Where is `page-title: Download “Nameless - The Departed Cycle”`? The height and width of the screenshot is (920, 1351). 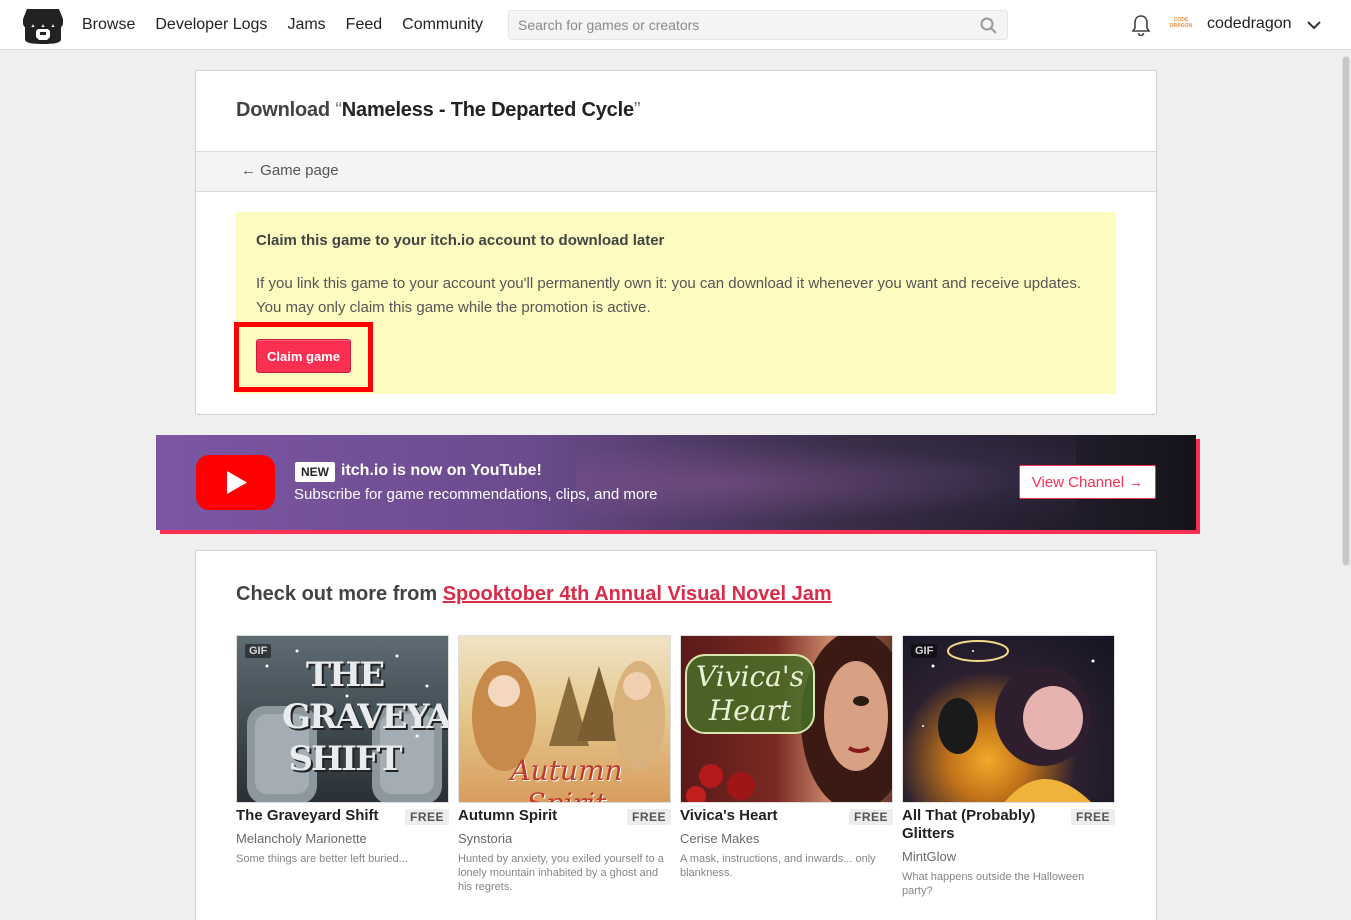
page-title: Download “Nameless - The Departed Cycle” is located at coordinates (438, 110).